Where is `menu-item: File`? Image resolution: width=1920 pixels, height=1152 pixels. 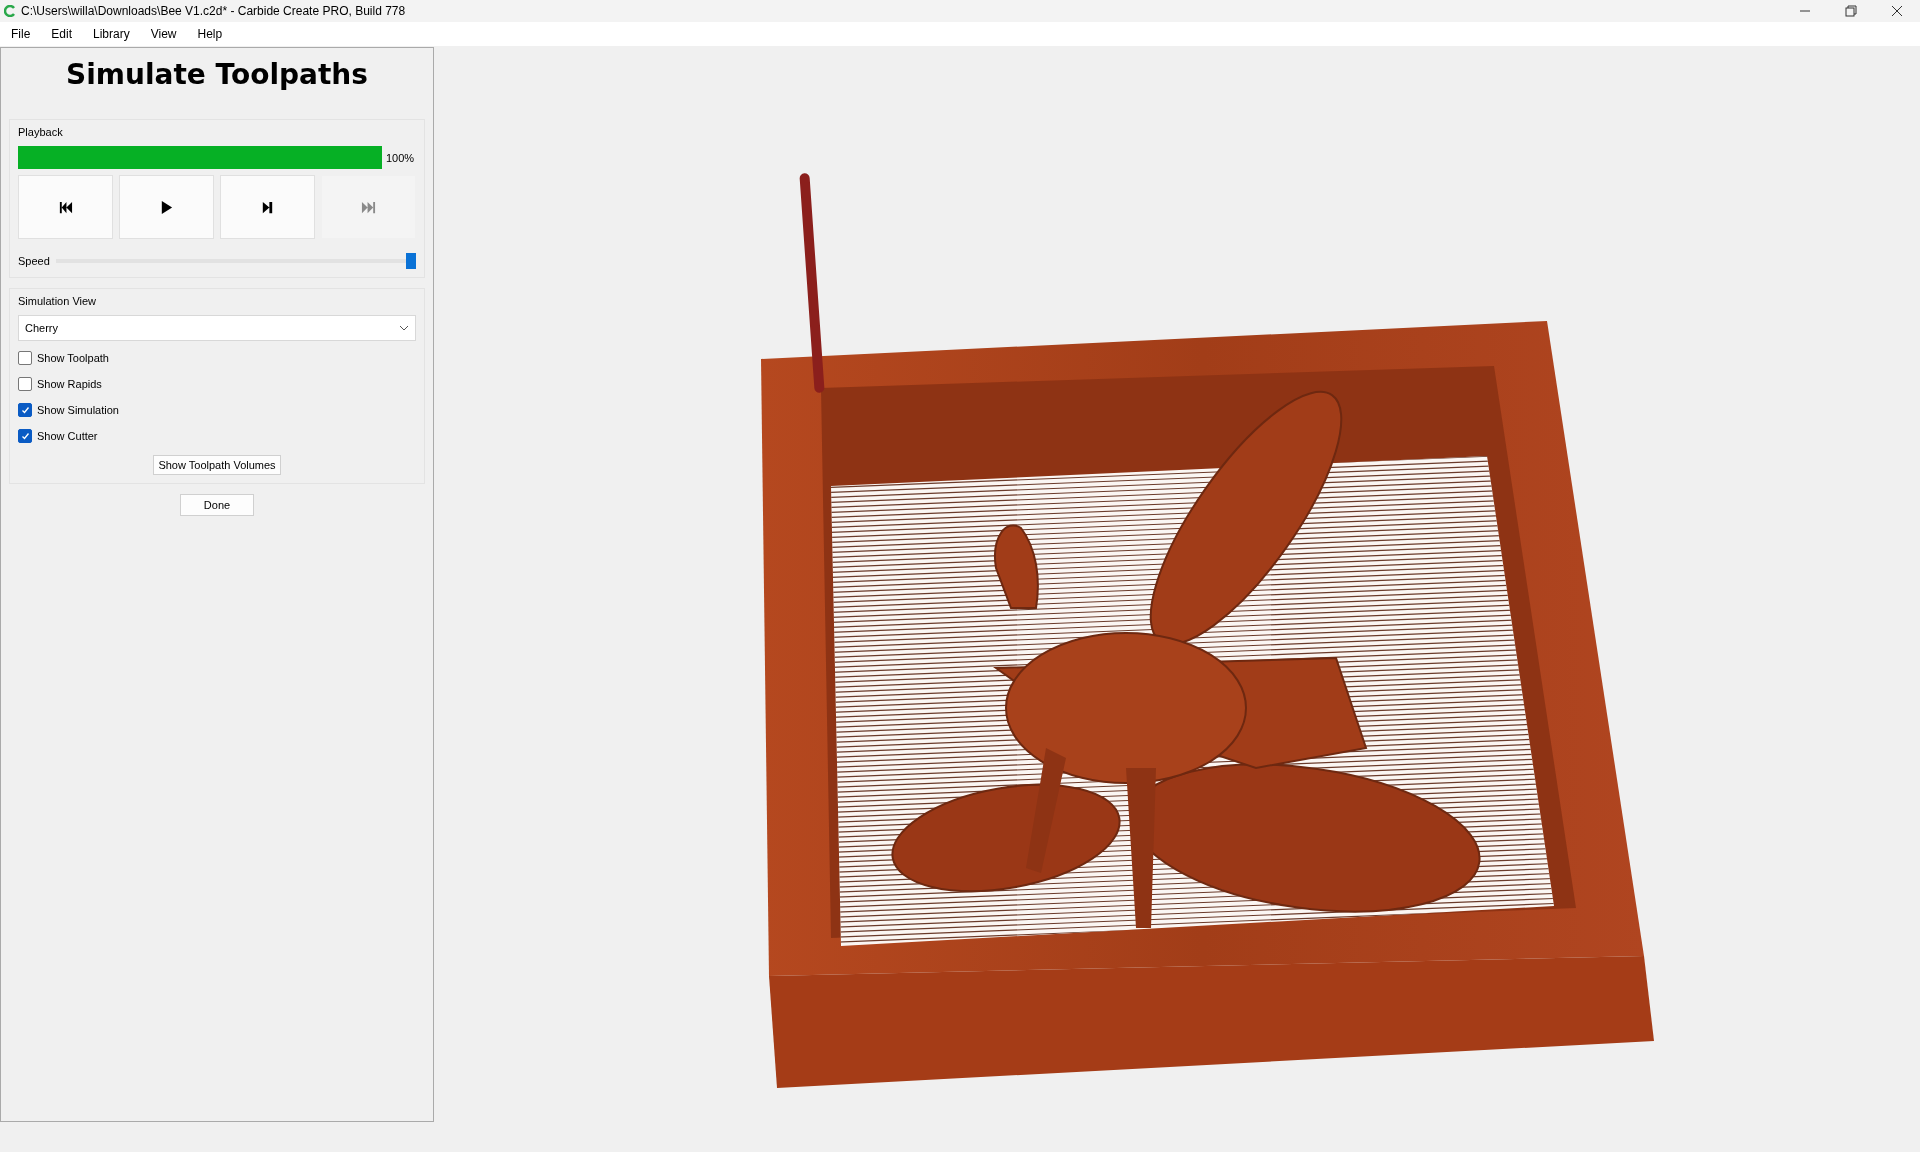
menu-item: File is located at coordinates (24, 34).